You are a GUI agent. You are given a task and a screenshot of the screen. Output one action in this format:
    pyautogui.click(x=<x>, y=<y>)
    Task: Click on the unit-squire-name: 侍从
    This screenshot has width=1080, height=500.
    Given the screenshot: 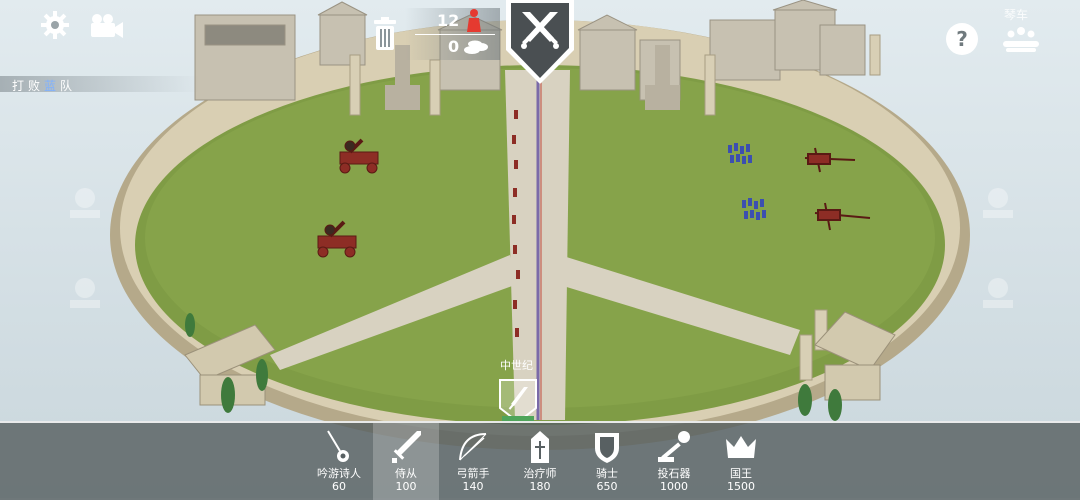 What is the action you would take?
    pyautogui.click(x=406, y=473)
    